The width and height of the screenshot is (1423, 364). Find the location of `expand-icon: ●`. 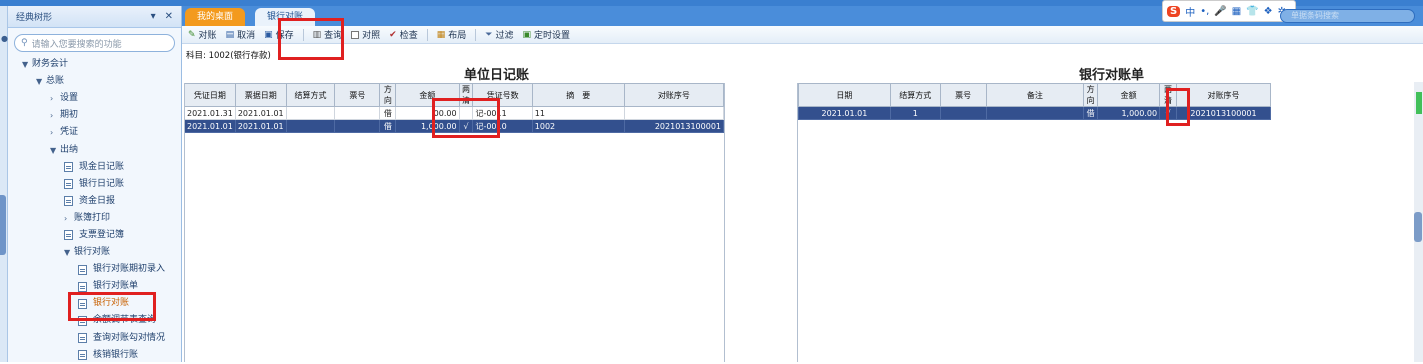

expand-icon: ● is located at coordinates (4, 38).